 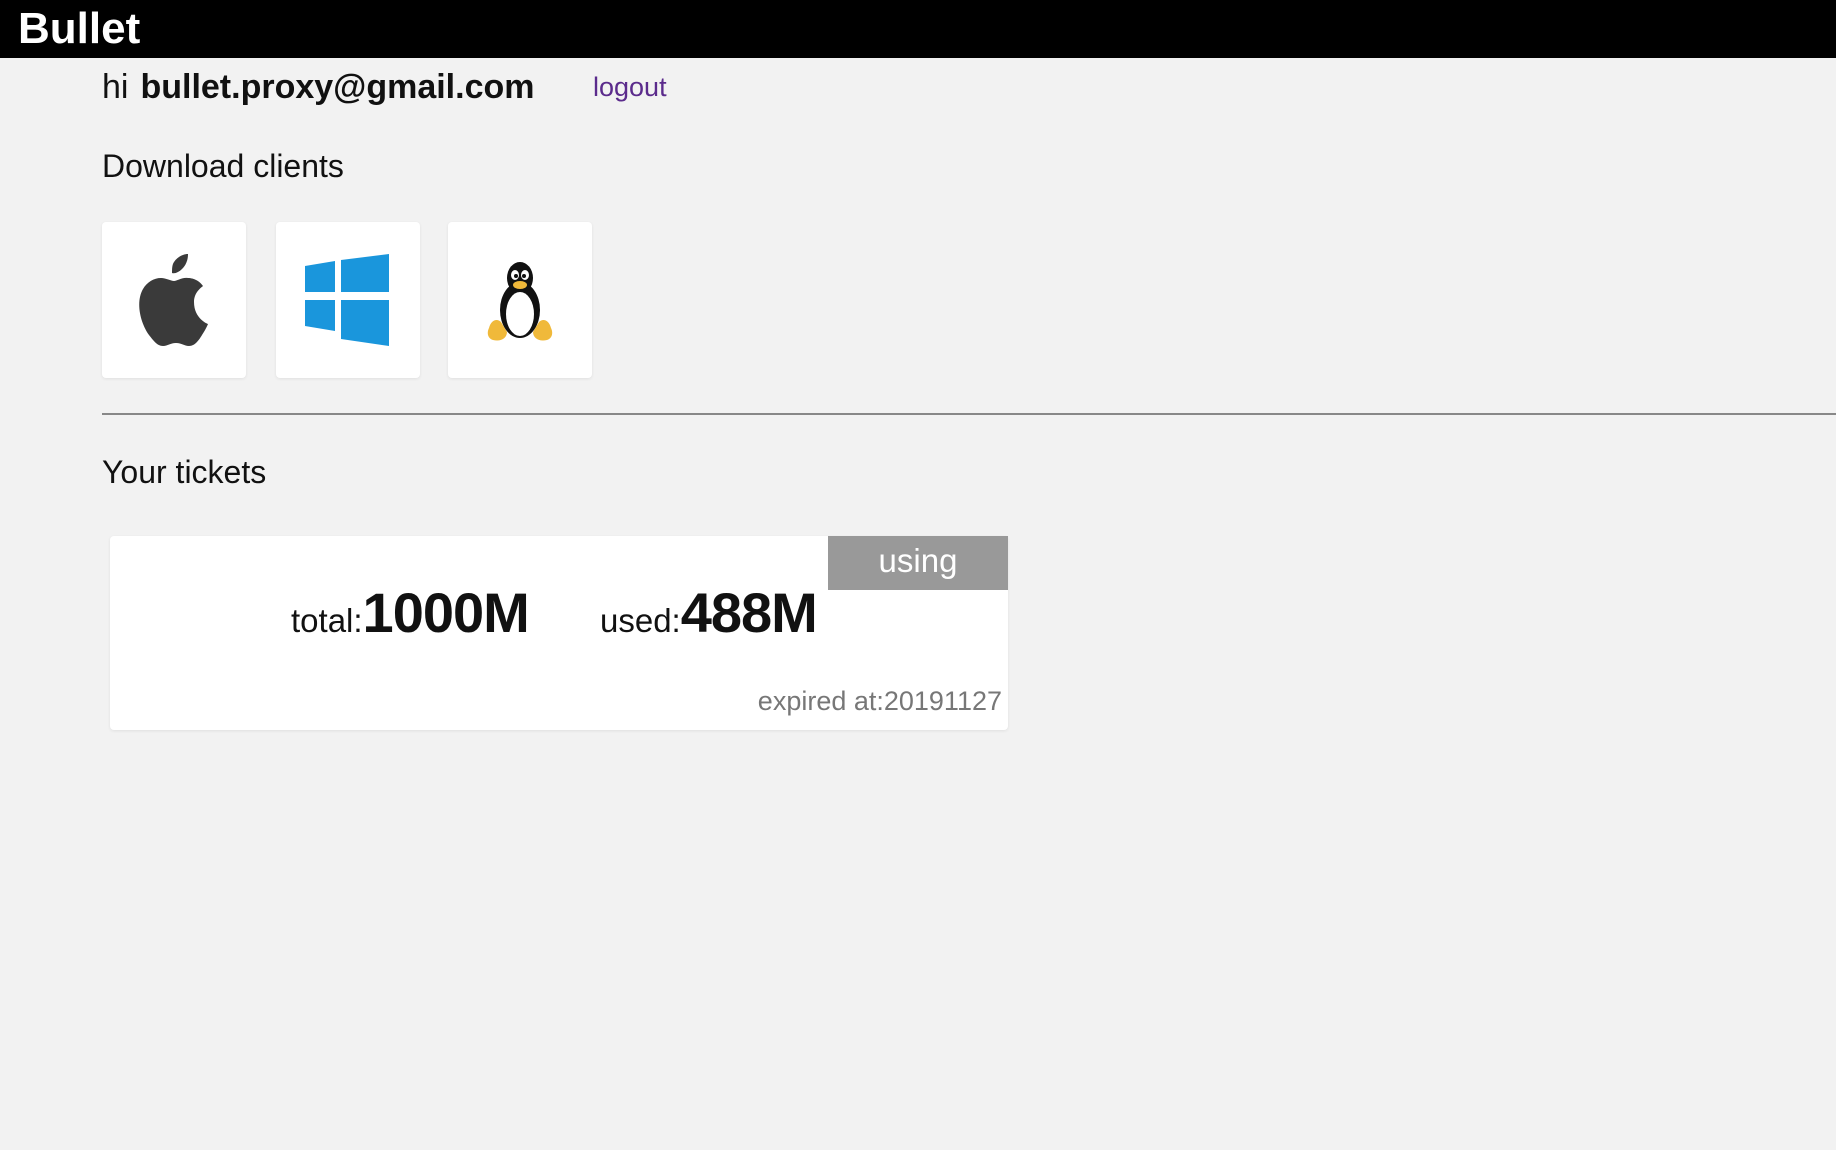 I want to click on windows-icon, so click(x=347, y=300).